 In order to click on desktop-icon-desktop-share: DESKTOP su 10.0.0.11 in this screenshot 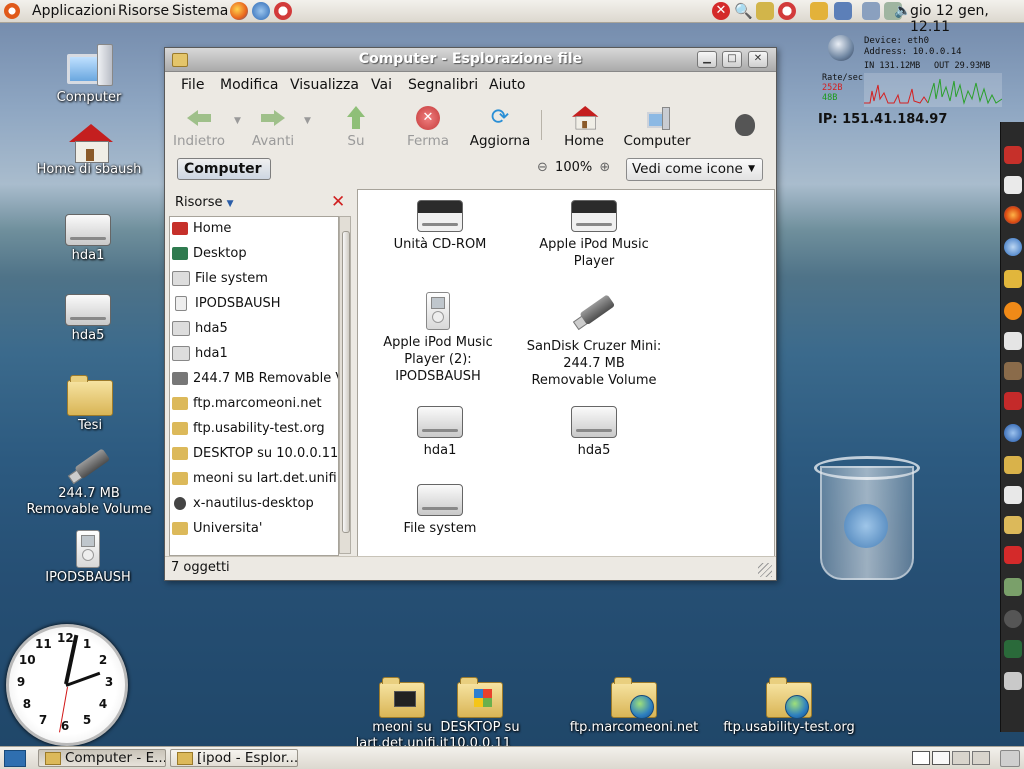, I will do `click(480, 714)`.